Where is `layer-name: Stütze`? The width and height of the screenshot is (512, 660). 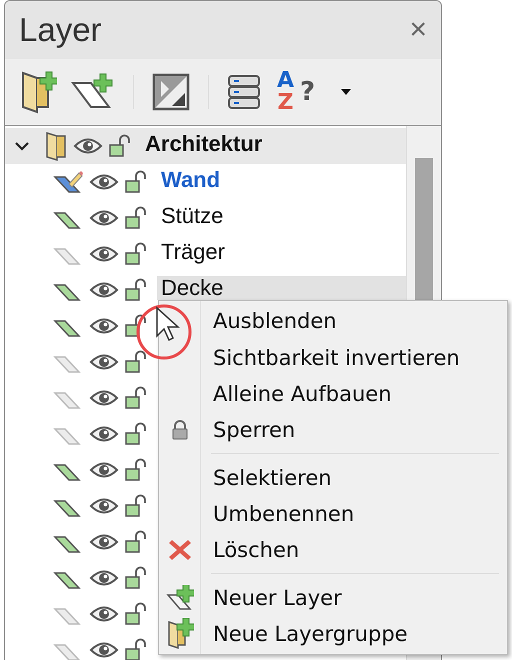
layer-name: Stütze is located at coordinates (192, 216).